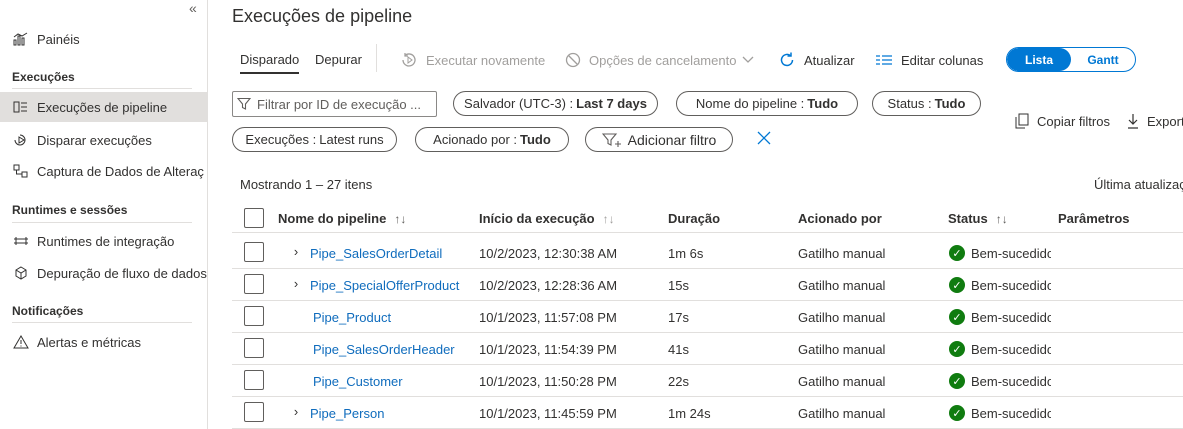 The width and height of the screenshot is (1183, 429). What do you see at coordinates (659, 60) in the screenshot?
I see `cancel-options-dropdown: Opções de cancelamento` at bounding box center [659, 60].